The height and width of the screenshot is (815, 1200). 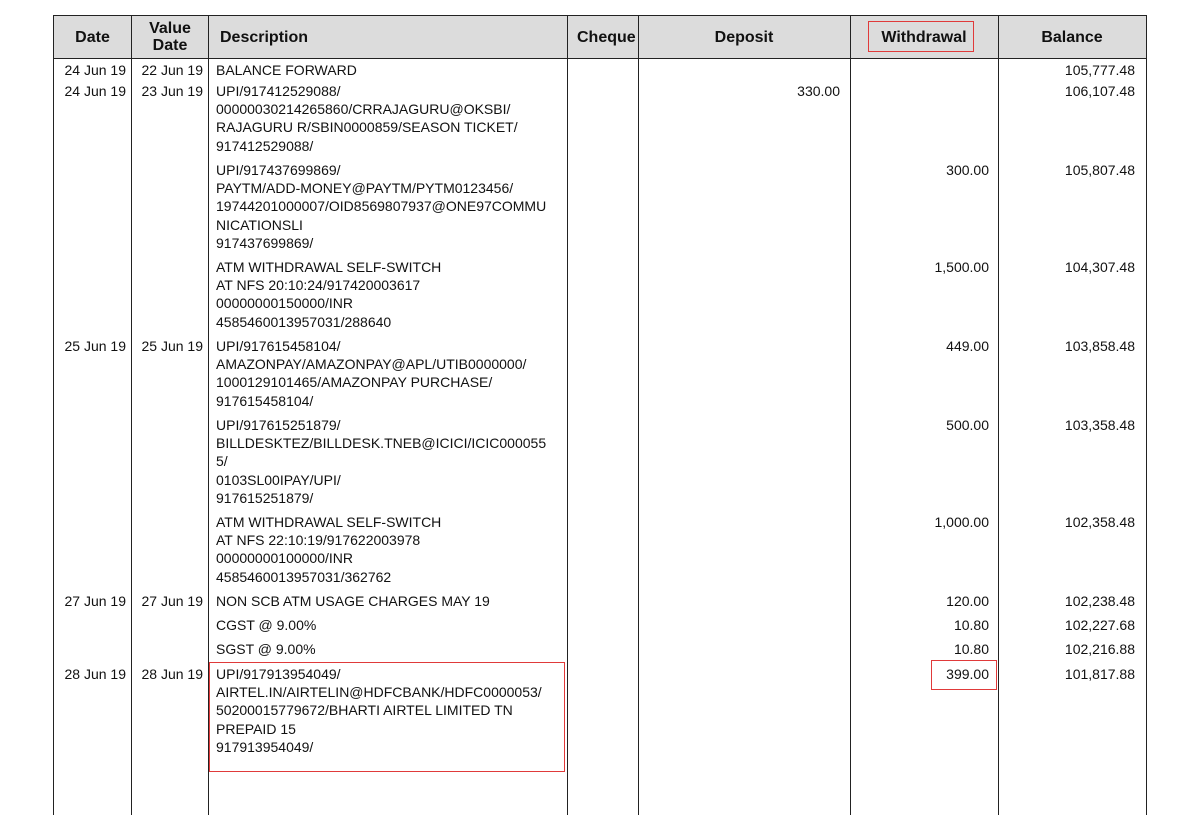 What do you see at coordinates (259, 224) in the screenshot?
I see `row-description-line: NICATIONSLI` at bounding box center [259, 224].